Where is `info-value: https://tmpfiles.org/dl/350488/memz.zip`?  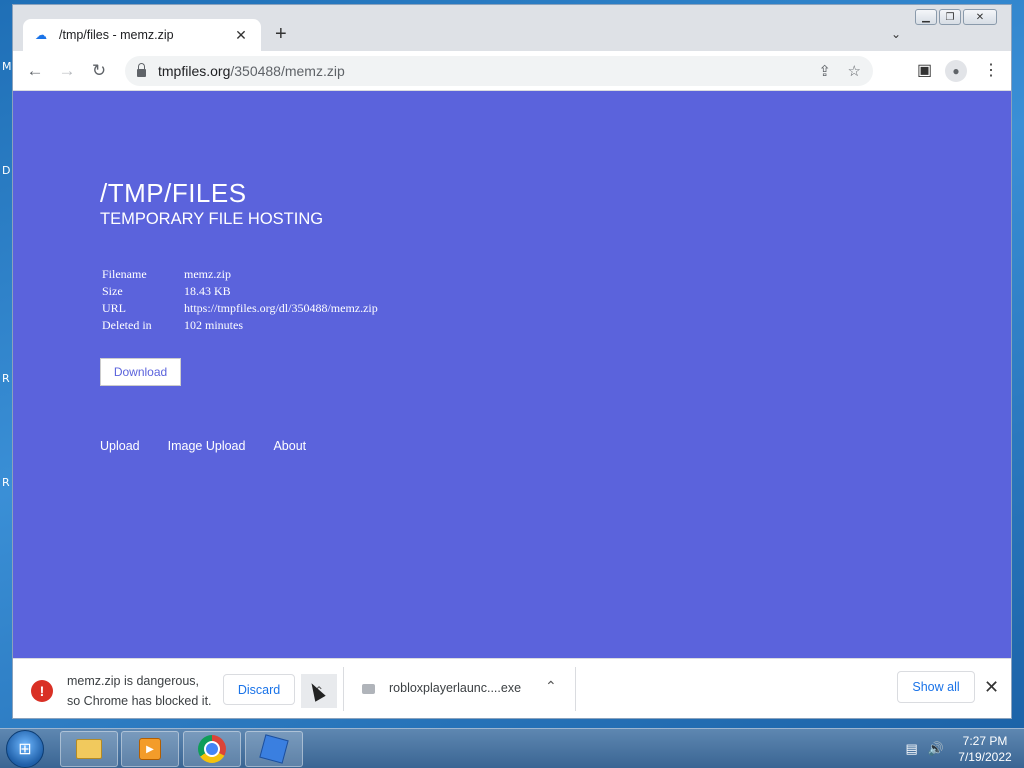
info-value: https://tmpfiles.org/dl/350488/memz.zip is located at coordinates (281, 308).